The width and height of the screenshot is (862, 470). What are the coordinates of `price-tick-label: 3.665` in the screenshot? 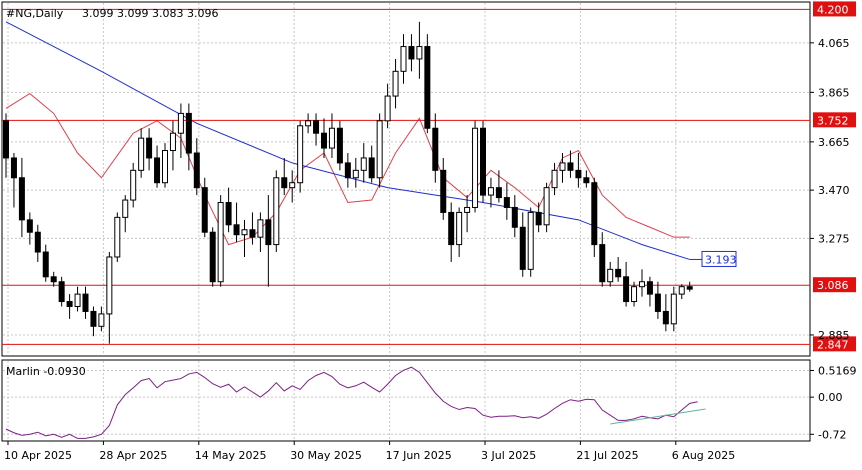 It's located at (834, 142).